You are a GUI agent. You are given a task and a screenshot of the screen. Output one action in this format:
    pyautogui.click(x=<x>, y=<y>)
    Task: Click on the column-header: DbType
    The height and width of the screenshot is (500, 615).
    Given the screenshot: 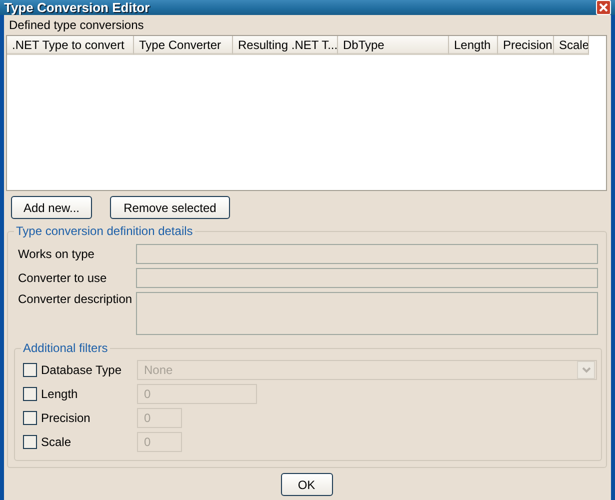 What is the action you would take?
    pyautogui.click(x=393, y=45)
    